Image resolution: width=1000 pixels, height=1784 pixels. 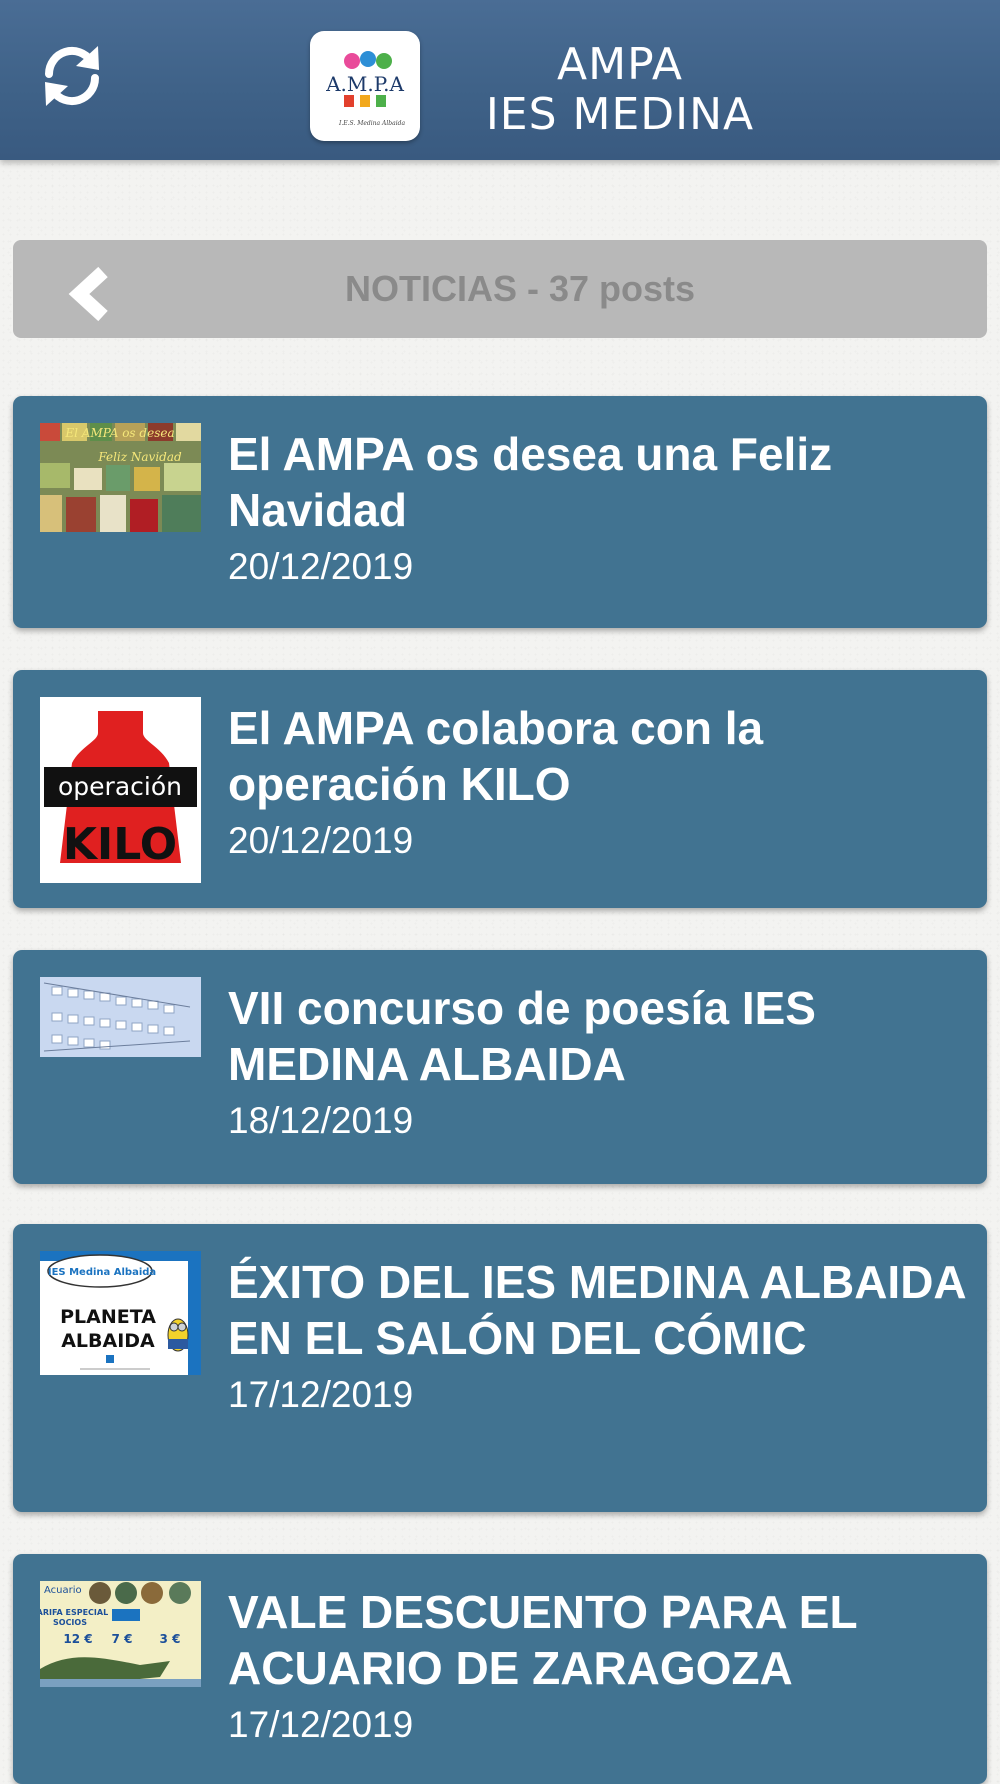 What do you see at coordinates (321, 1120) in the screenshot?
I see `news-date: 18/12/2019` at bounding box center [321, 1120].